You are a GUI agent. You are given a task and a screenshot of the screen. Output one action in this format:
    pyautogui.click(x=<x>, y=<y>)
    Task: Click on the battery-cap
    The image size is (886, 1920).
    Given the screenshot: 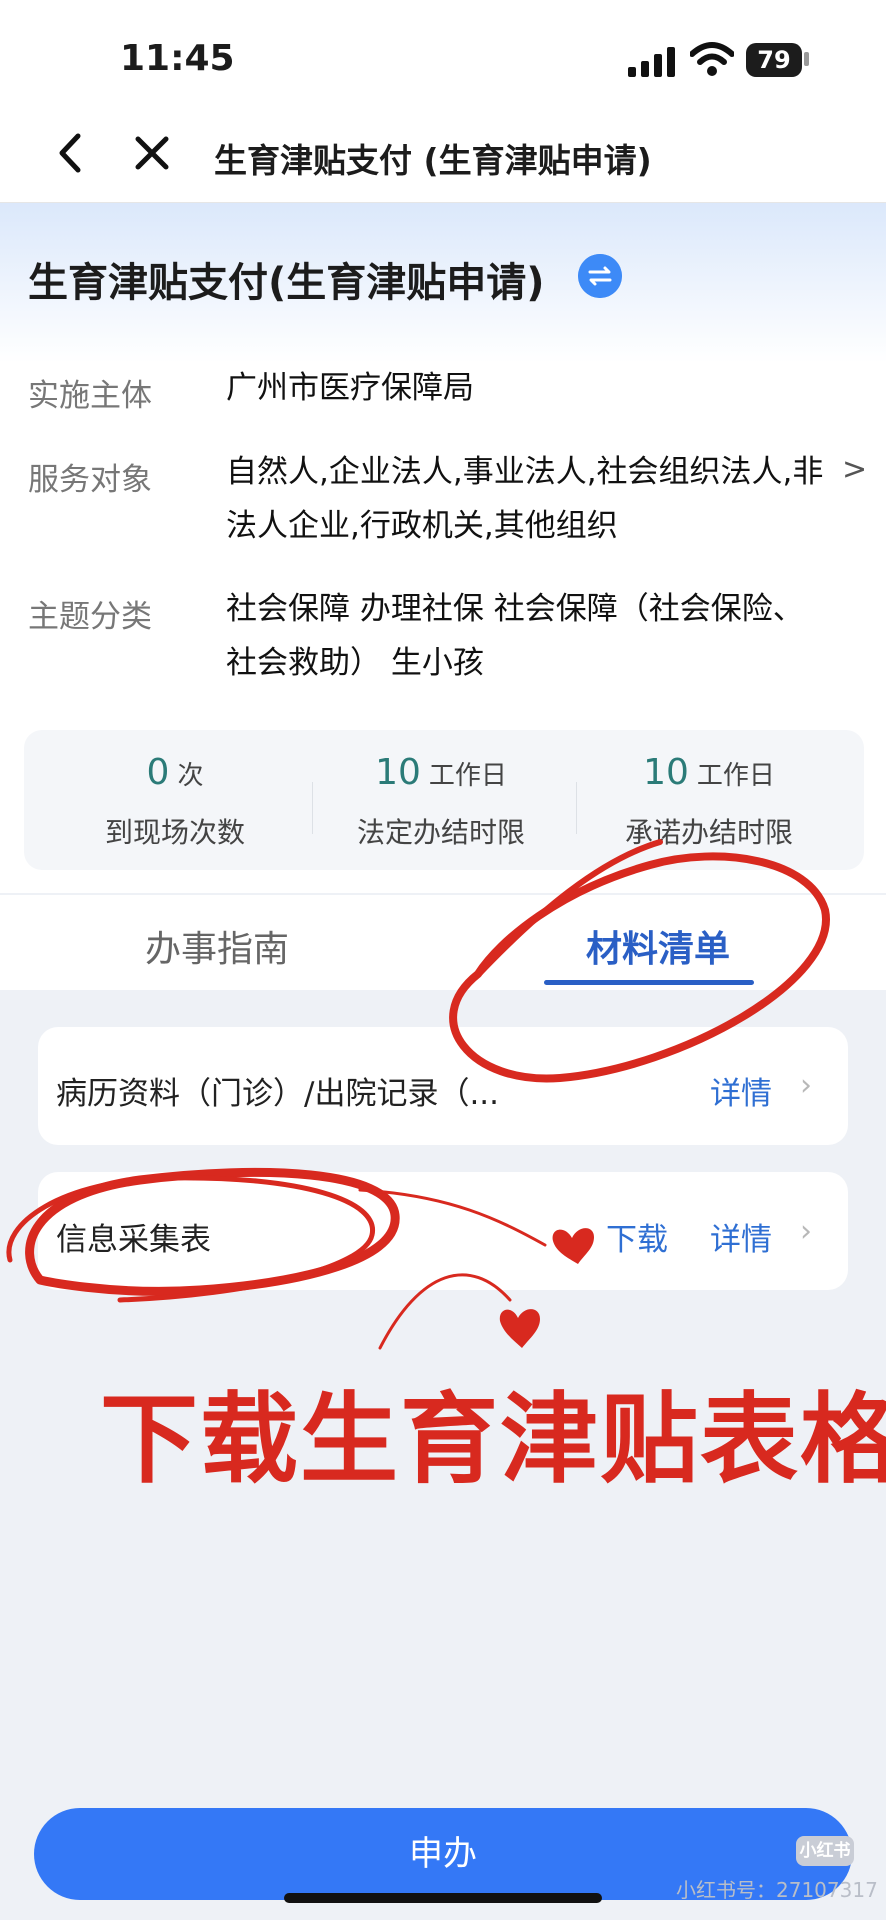 What is the action you would take?
    pyautogui.click(x=806, y=59)
    